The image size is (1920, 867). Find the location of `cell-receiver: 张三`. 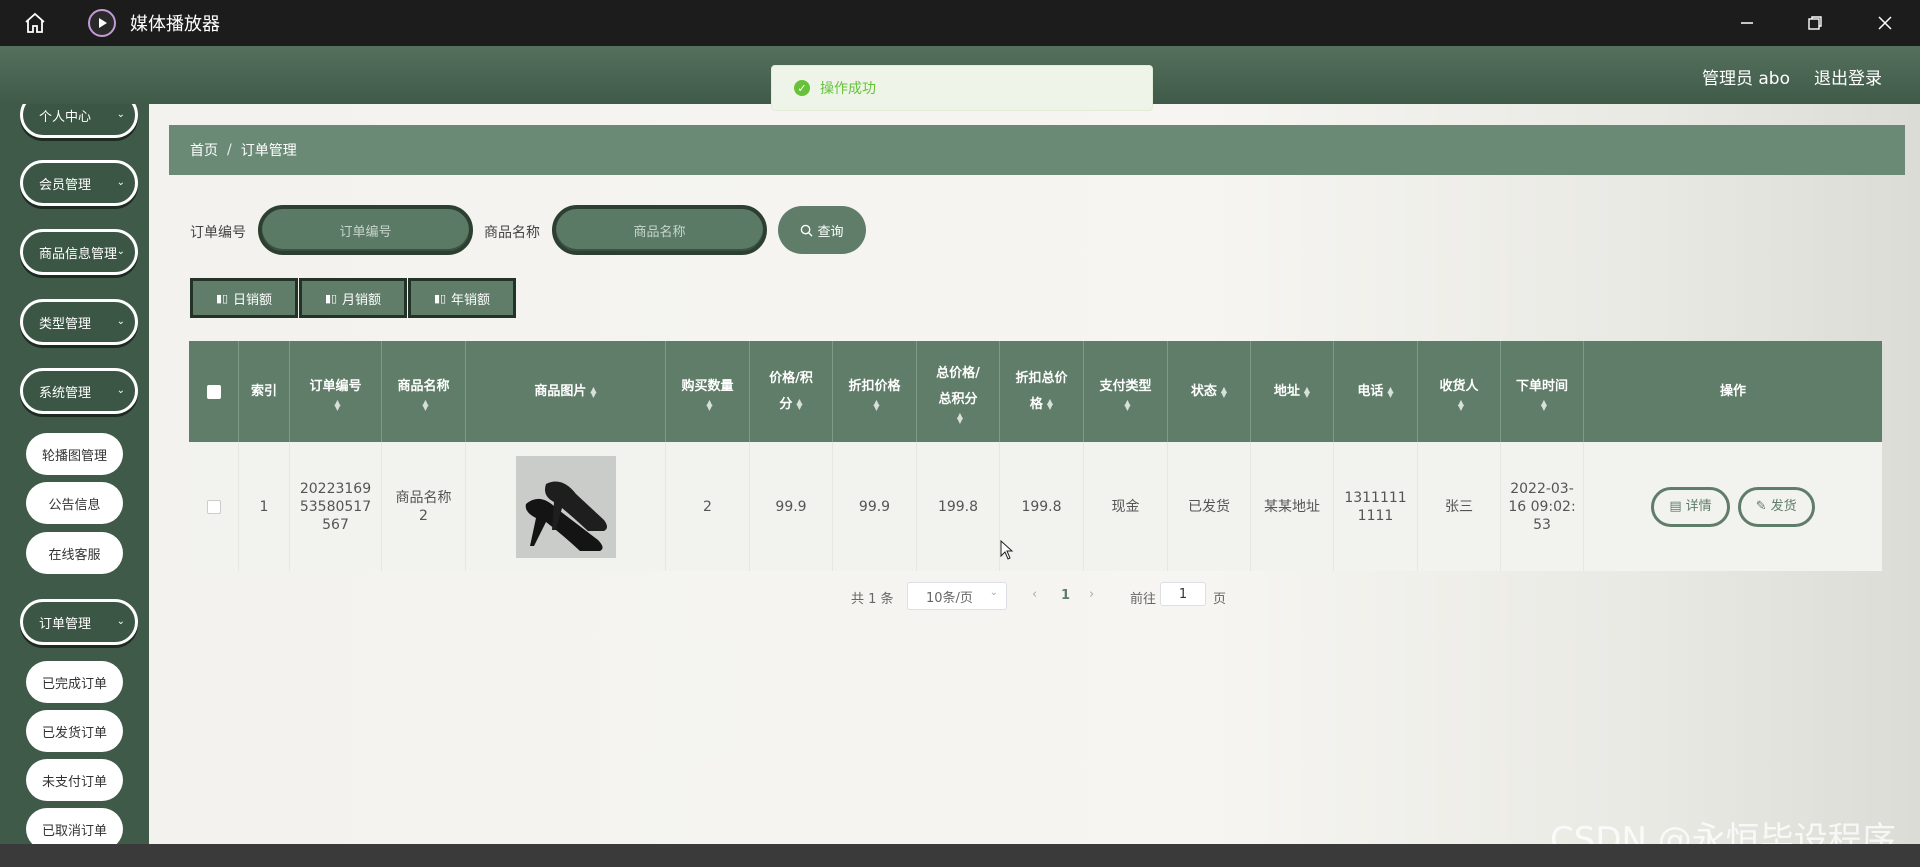

cell-receiver: 张三 is located at coordinates (1459, 506).